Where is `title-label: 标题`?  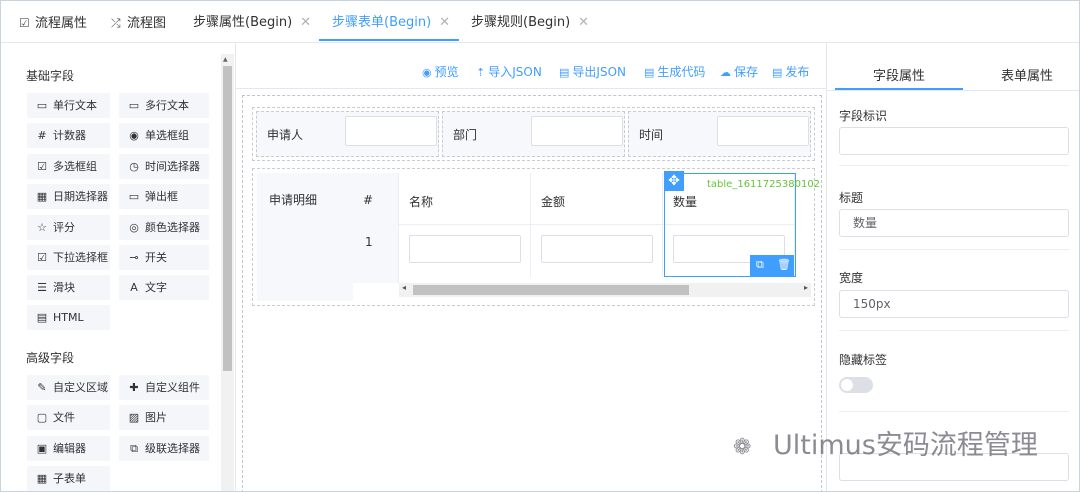
title-label: 标题 is located at coordinates (851, 198).